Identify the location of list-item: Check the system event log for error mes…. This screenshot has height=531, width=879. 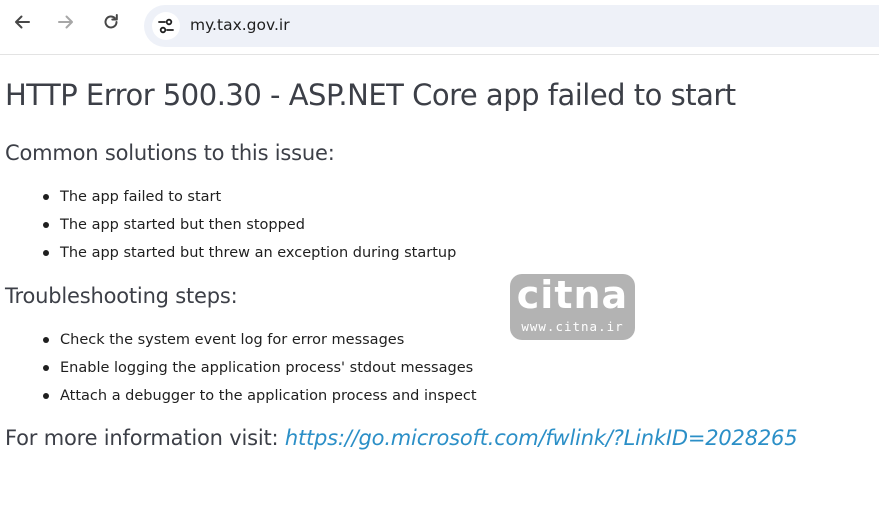
(241, 340).